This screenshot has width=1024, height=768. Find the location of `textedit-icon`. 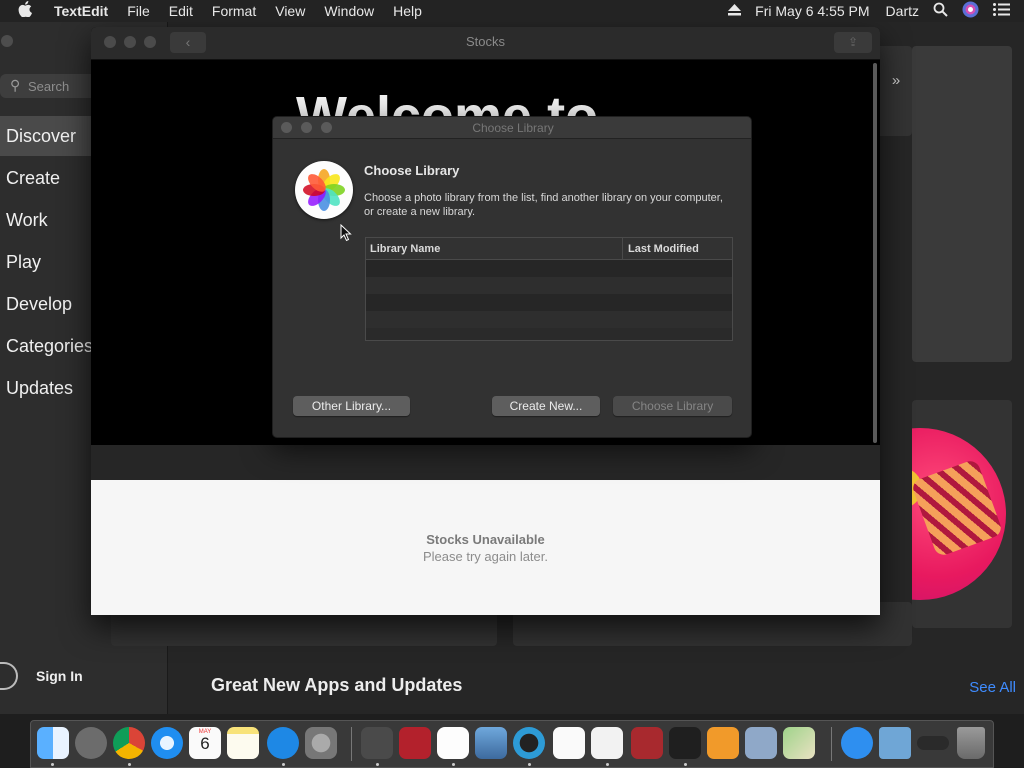

textedit-icon is located at coordinates (607, 743).